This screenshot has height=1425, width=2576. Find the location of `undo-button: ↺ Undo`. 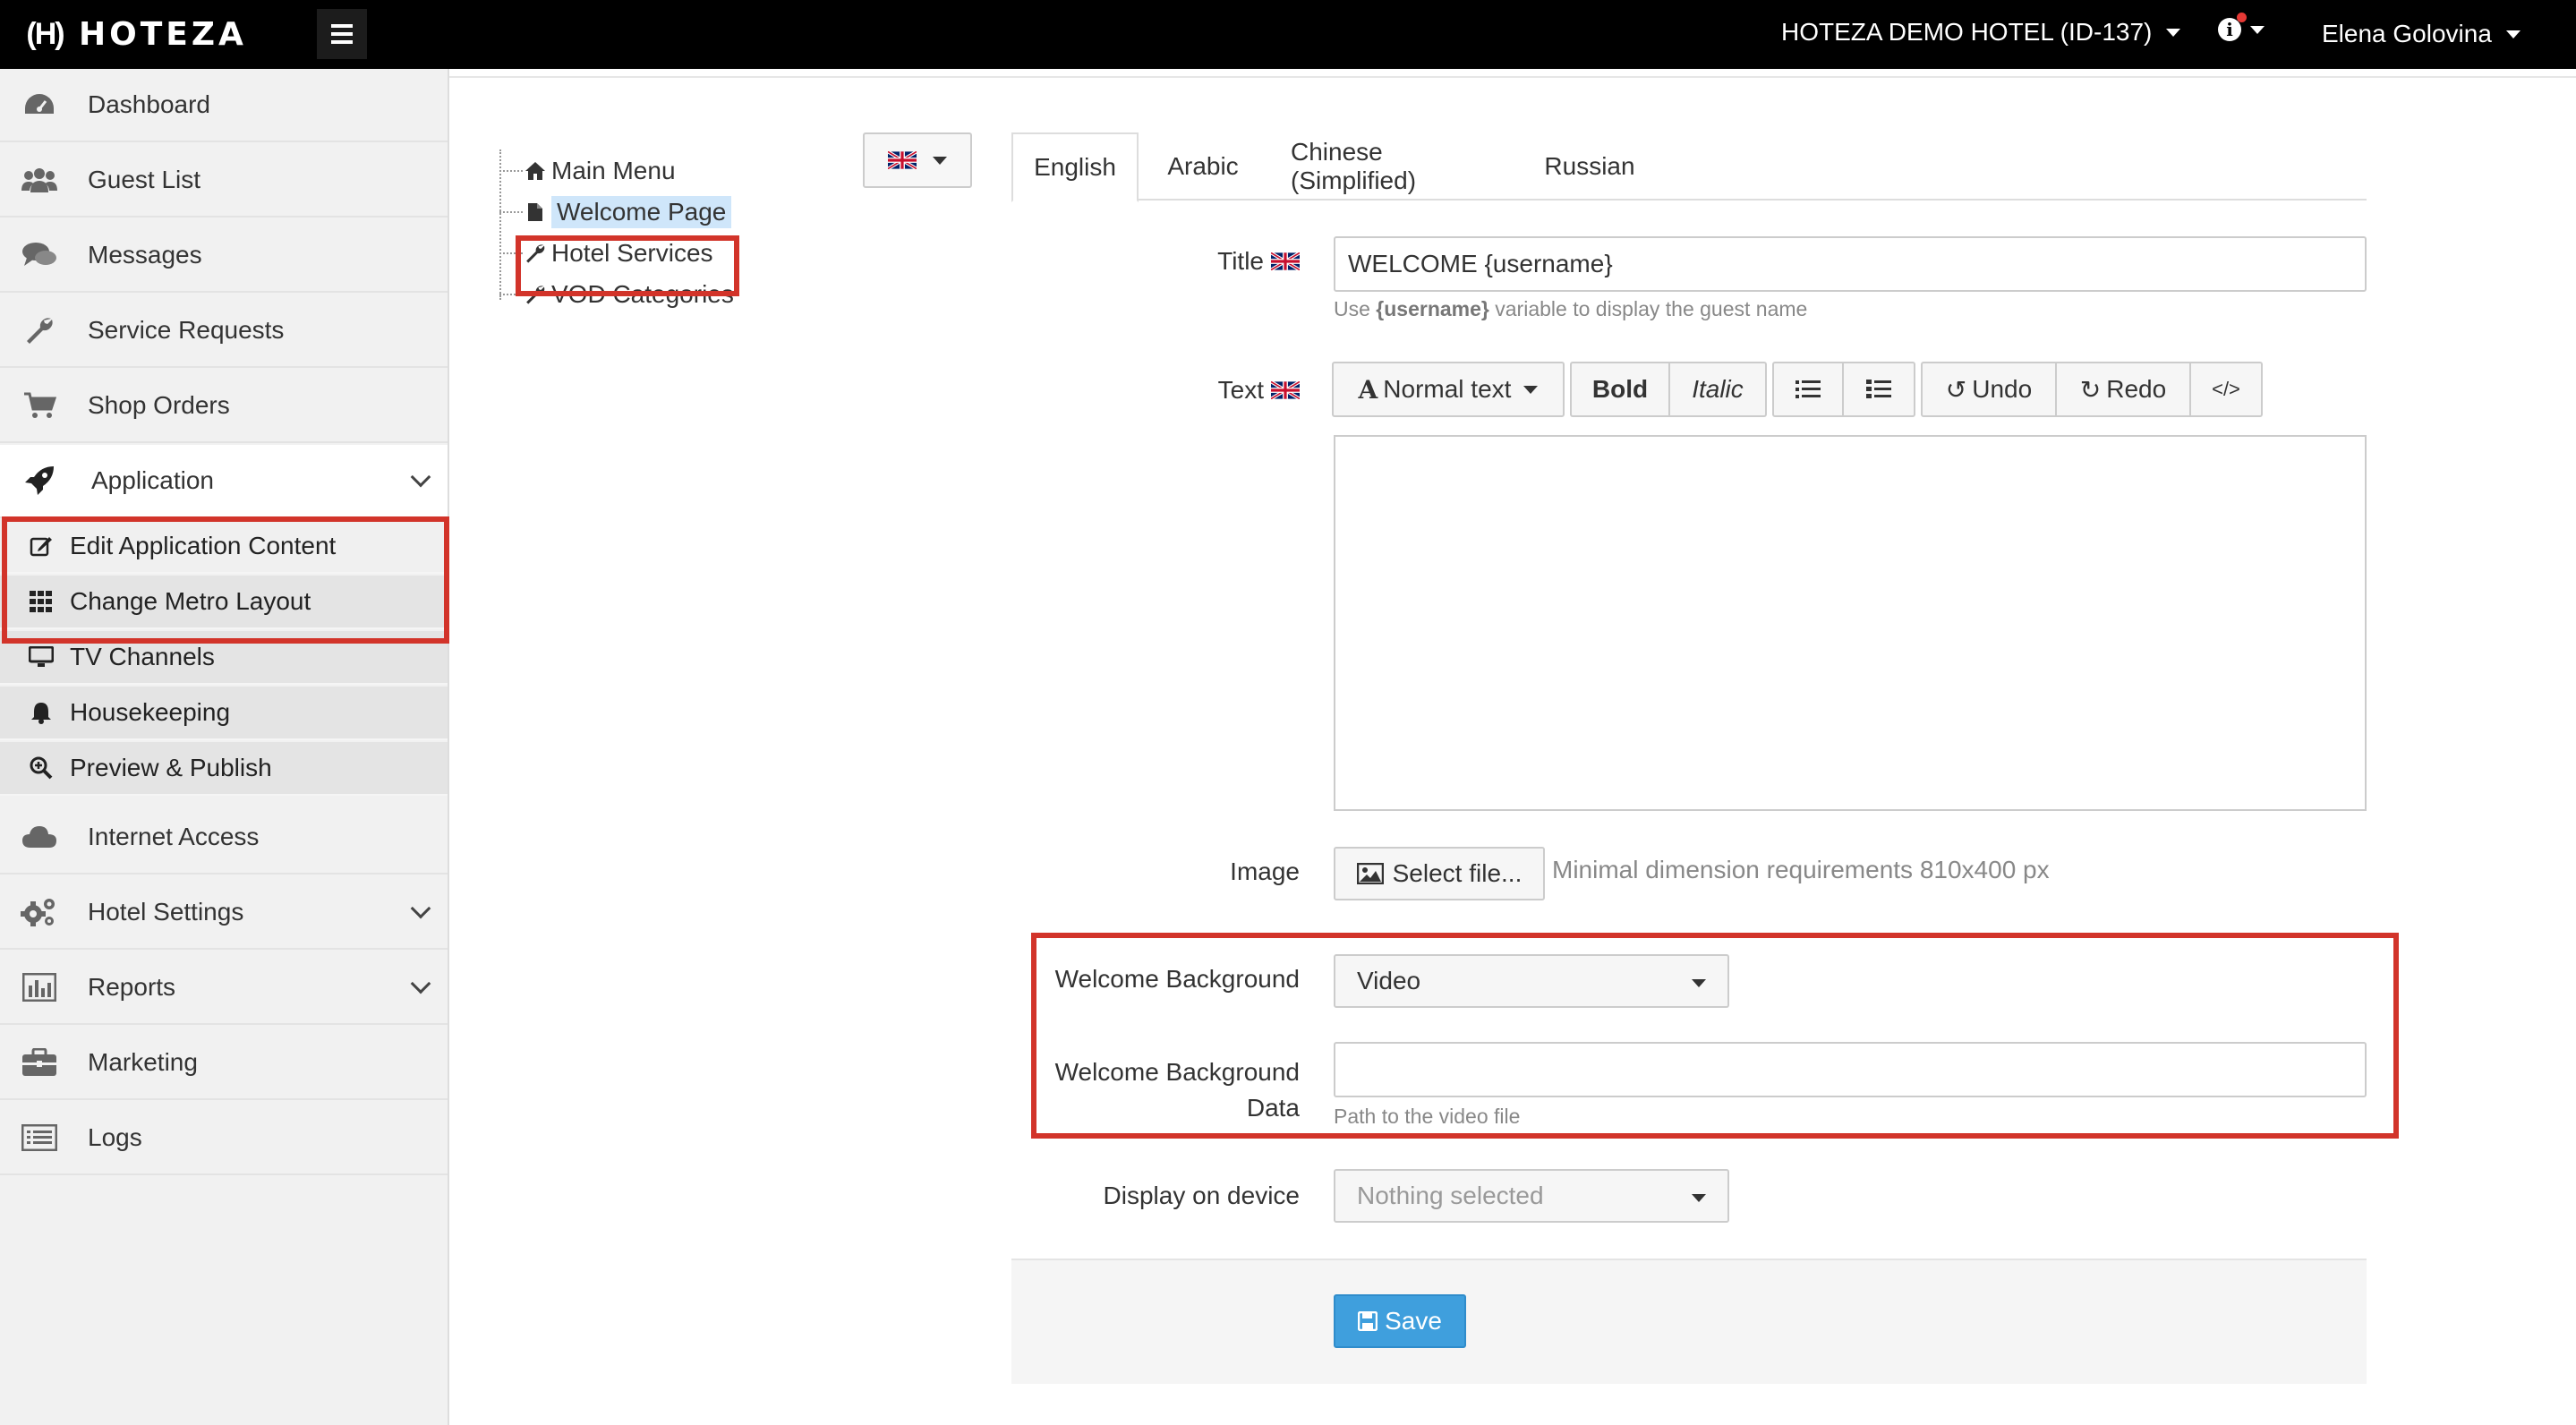

undo-button: ↺ Undo is located at coordinates (1990, 389).